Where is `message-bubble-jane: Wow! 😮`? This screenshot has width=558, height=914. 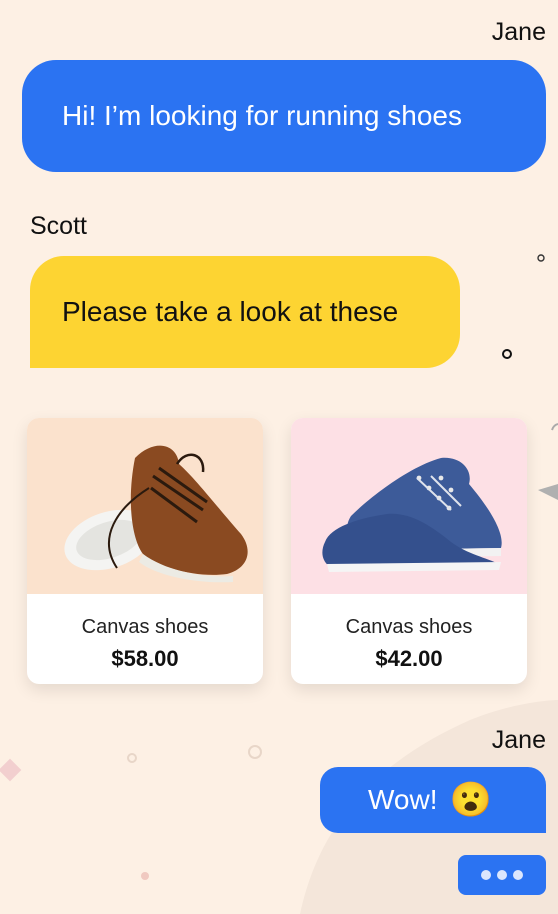 message-bubble-jane: Wow! 😮 is located at coordinates (433, 800).